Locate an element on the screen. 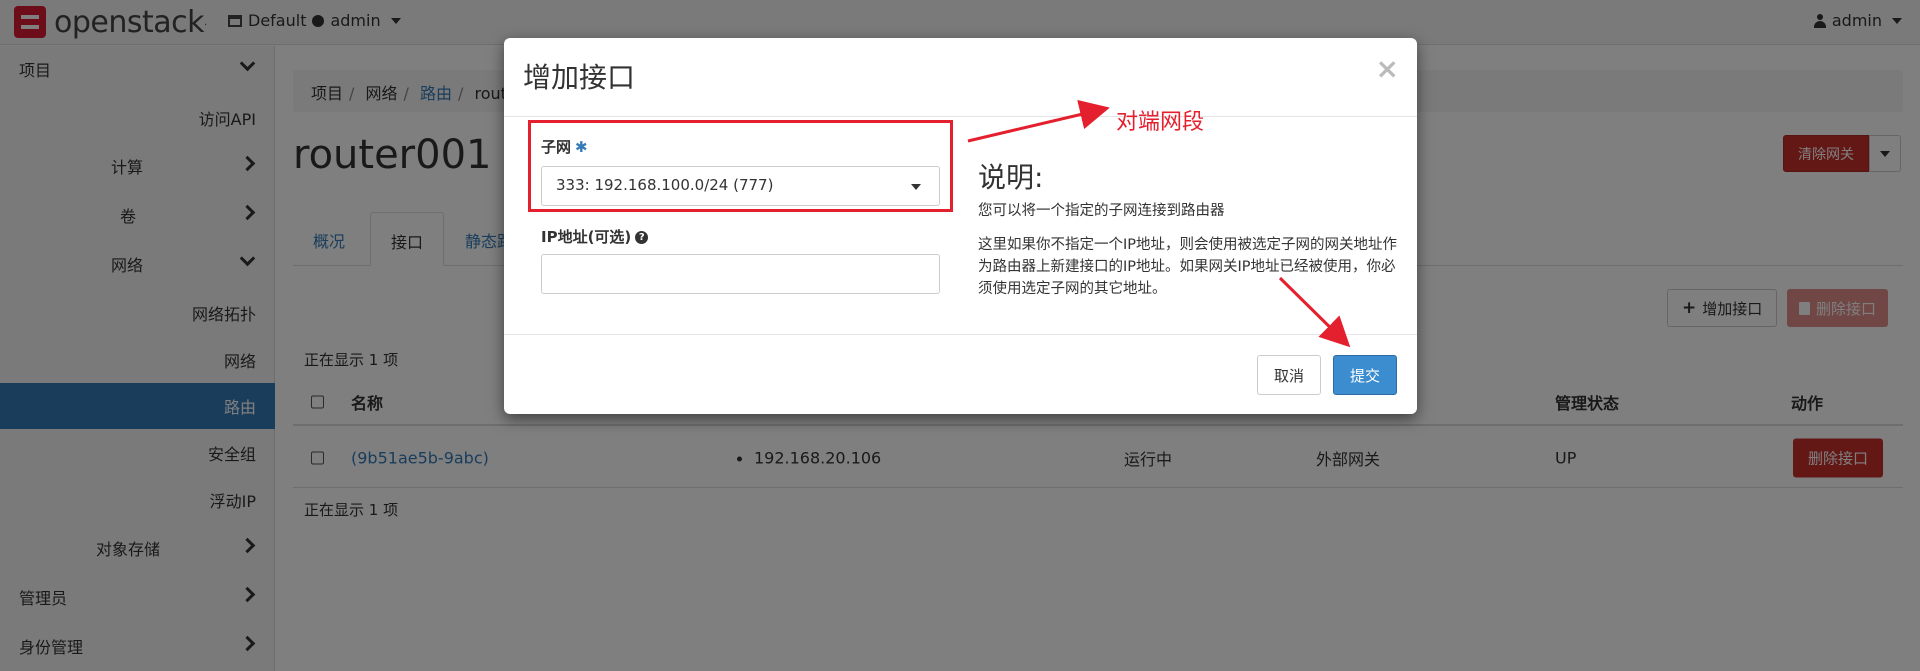 This screenshot has width=1920, height=671. modal-title: 增加接口 is located at coordinates (579, 77).